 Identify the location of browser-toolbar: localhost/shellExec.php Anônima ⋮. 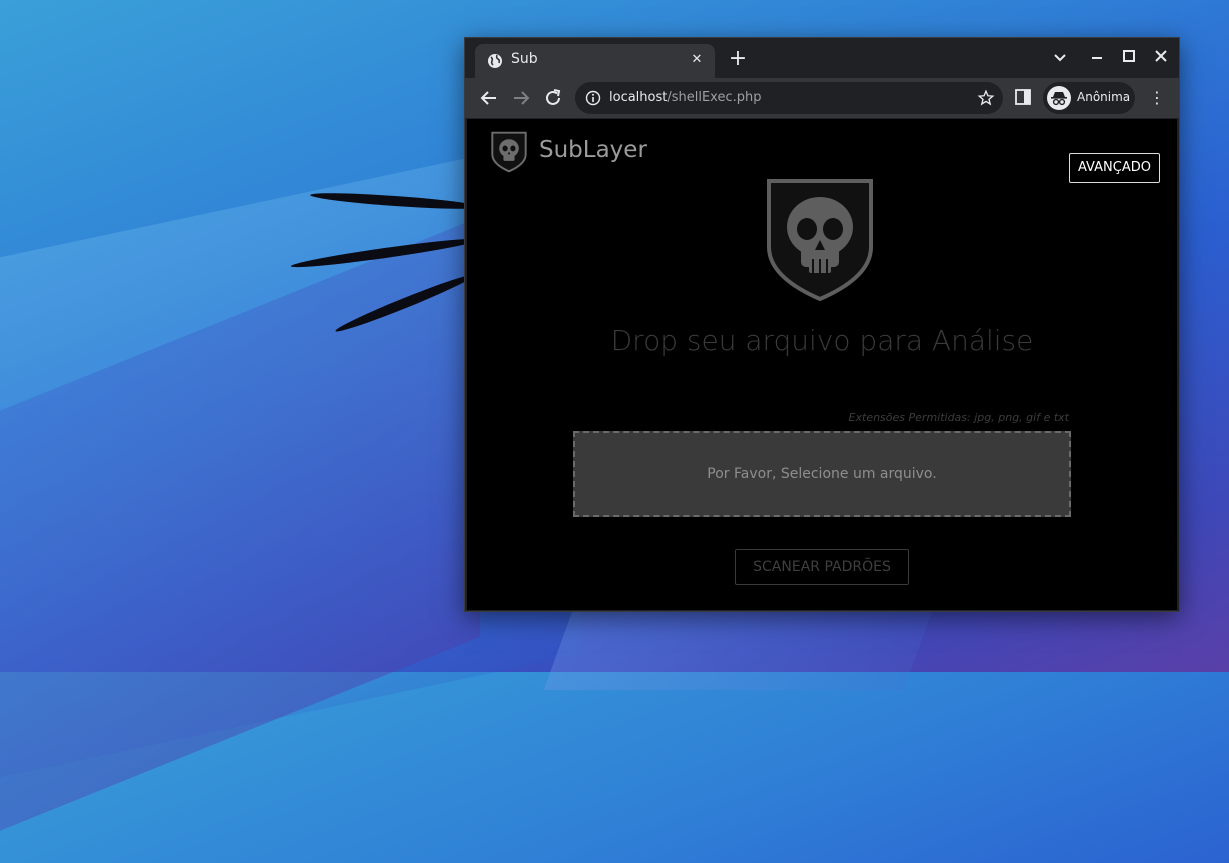
(822, 98).